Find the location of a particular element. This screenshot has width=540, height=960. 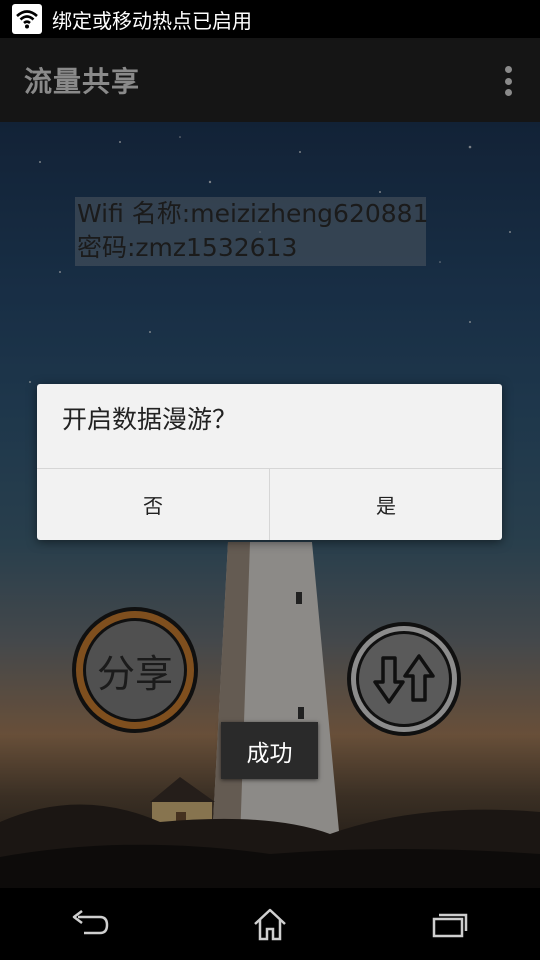

wifi-hotspot-icon is located at coordinates (27, 19).